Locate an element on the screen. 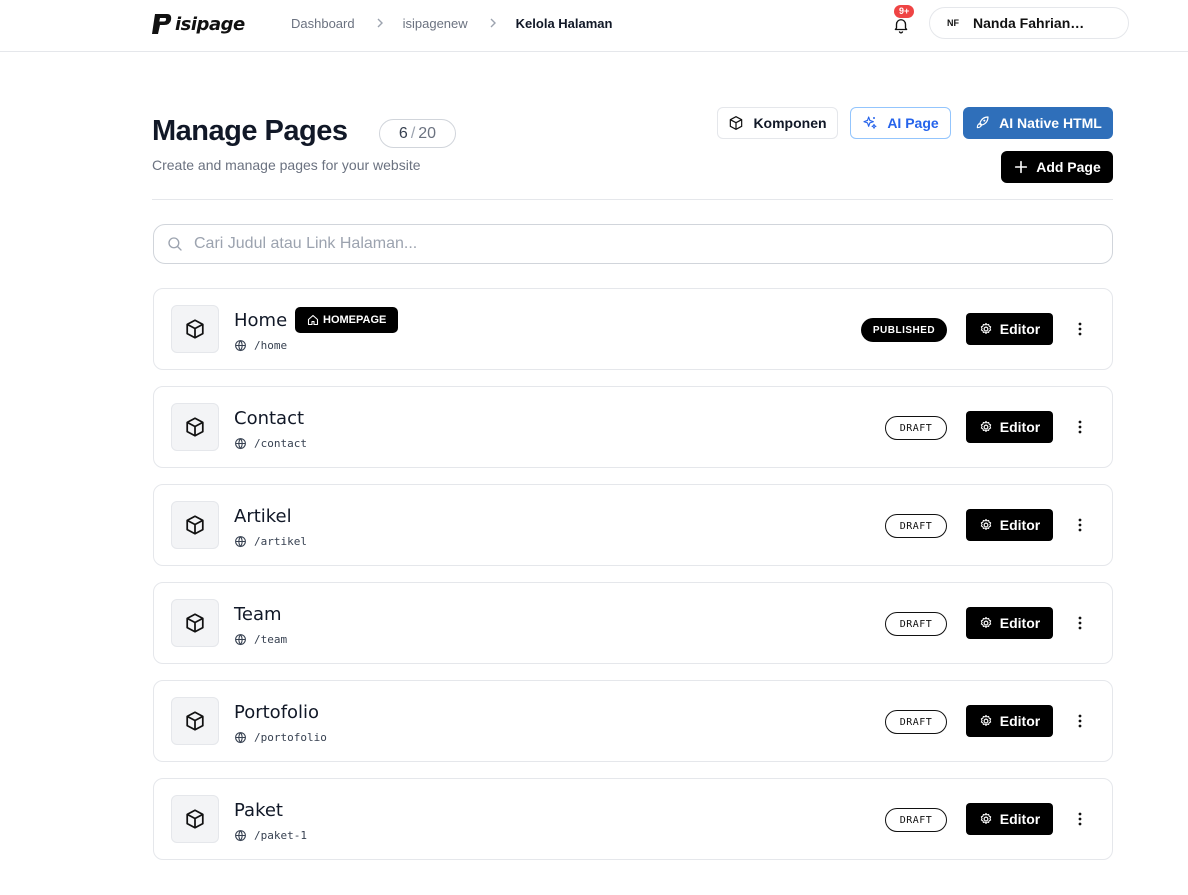 The image size is (1188, 895). breadcrumb: Dashboard isipagenew Kelola Halaman is located at coordinates (451, 23).